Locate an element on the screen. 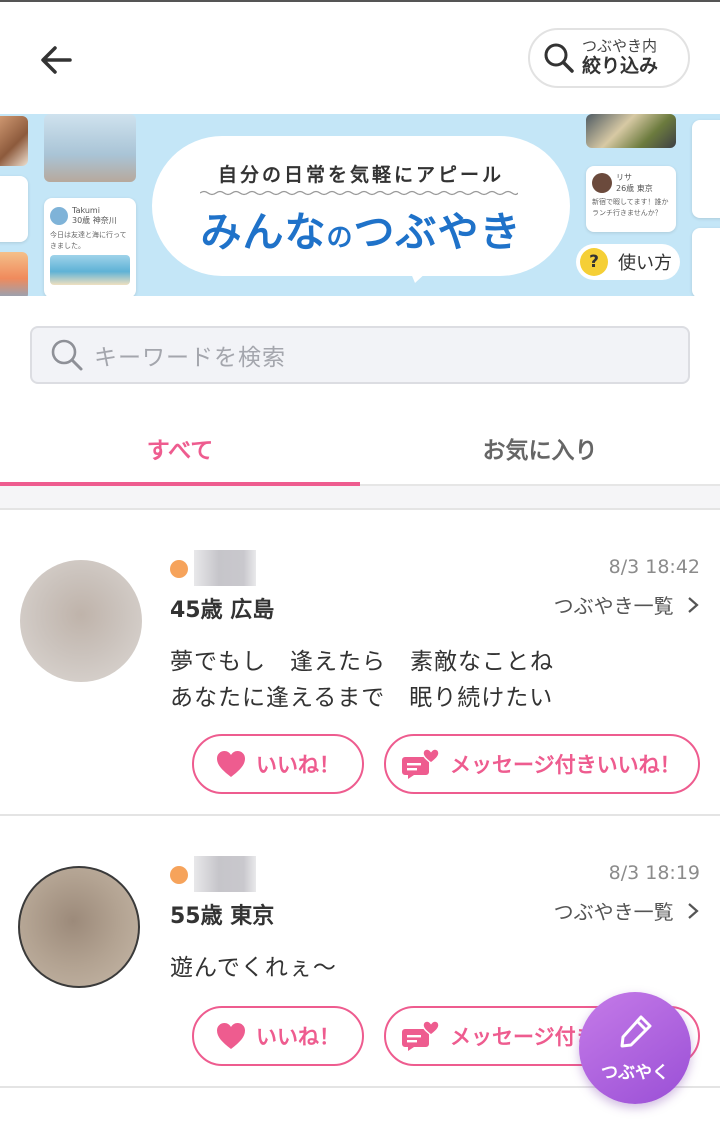 This screenshot has width=720, height=1136. back-button is located at coordinates (56, 60).